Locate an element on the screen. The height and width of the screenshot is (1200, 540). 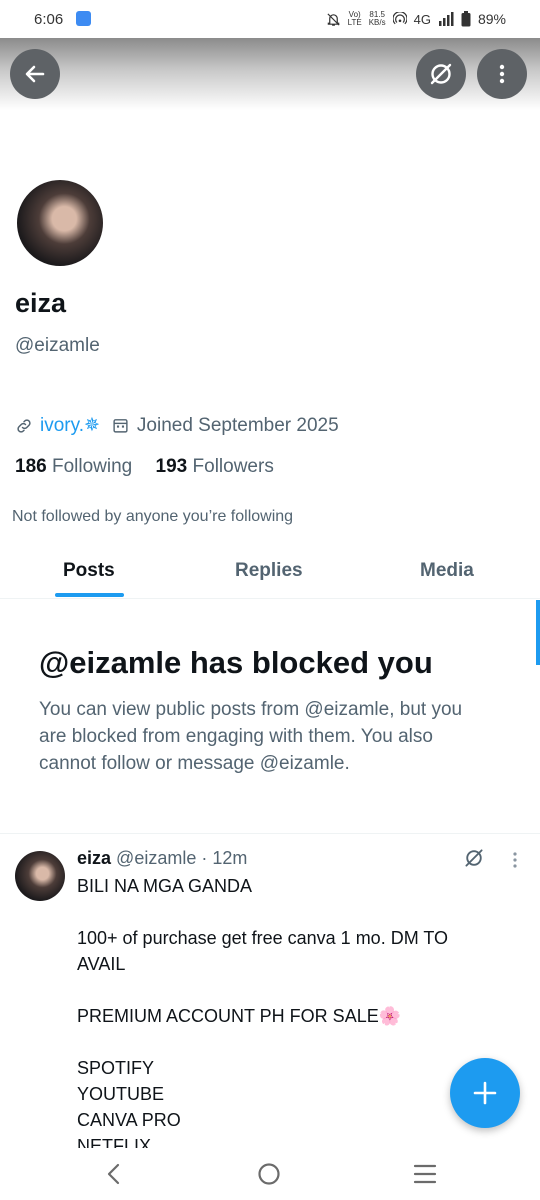
back-button is located at coordinates (35, 74).